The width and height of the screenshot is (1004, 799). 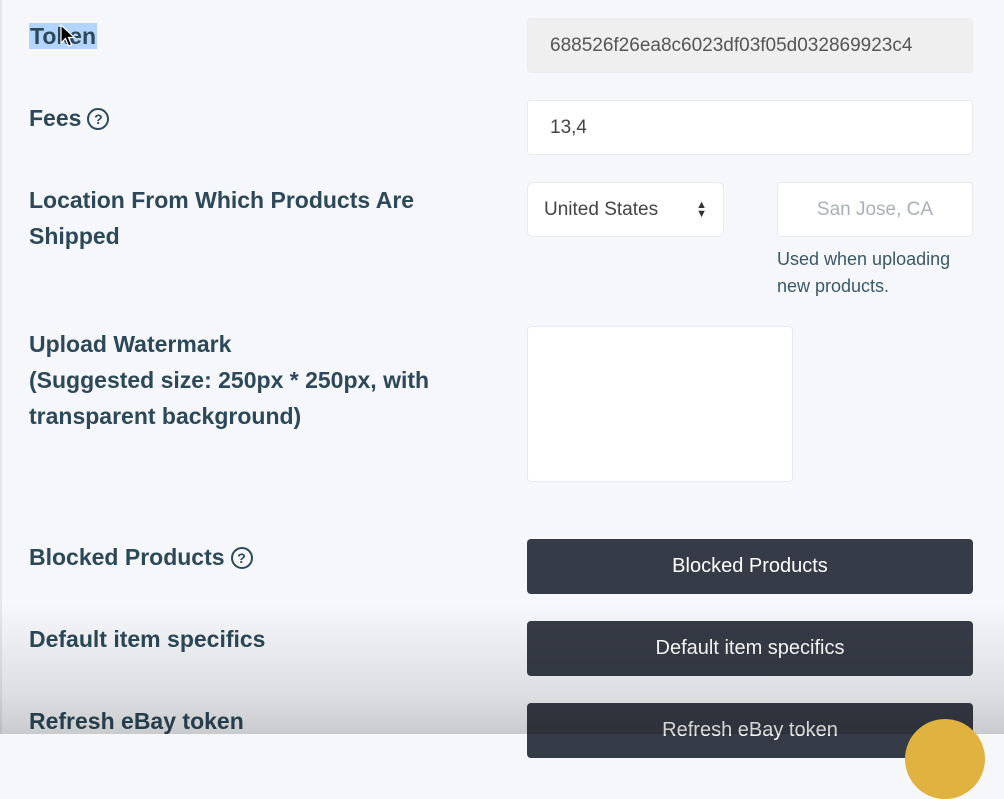 I want to click on location-help-text: Used when uploading new products., so click(x=864, y=272).